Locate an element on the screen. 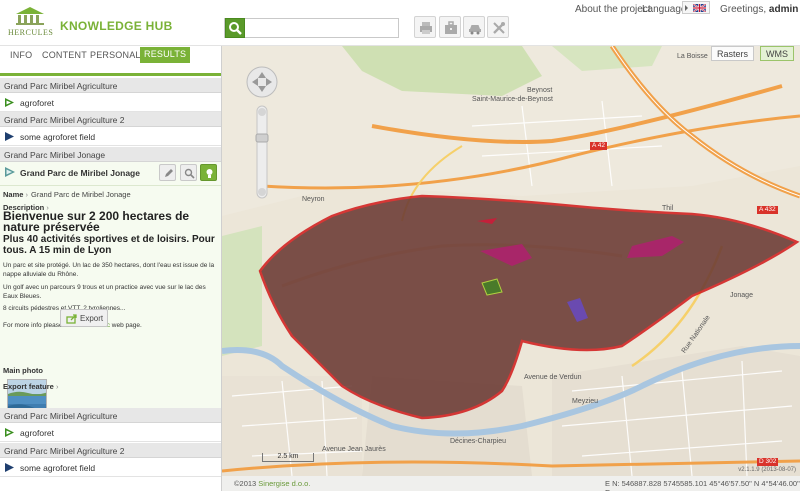  greetings: Greetings, admin is located at coordinates (759, 9).